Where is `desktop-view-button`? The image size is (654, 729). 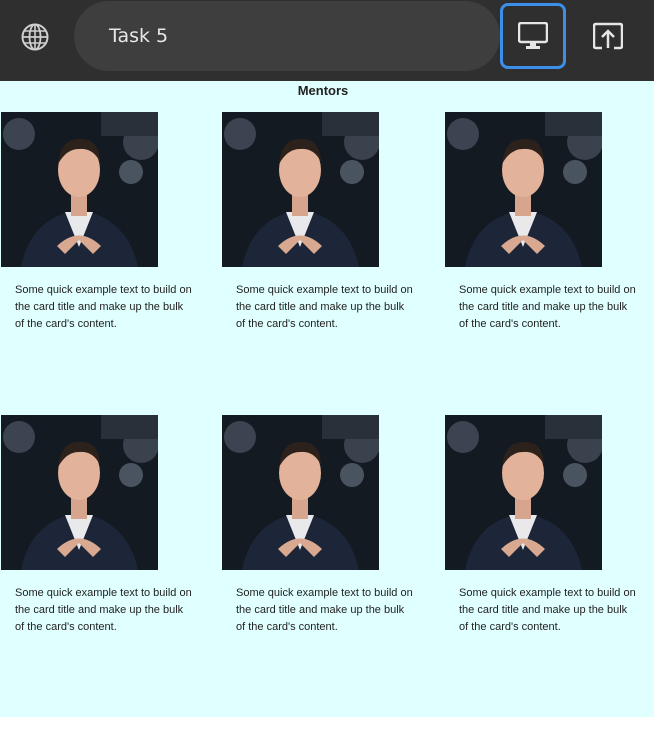 desktop-view-button is located at coordinates (533, 36).